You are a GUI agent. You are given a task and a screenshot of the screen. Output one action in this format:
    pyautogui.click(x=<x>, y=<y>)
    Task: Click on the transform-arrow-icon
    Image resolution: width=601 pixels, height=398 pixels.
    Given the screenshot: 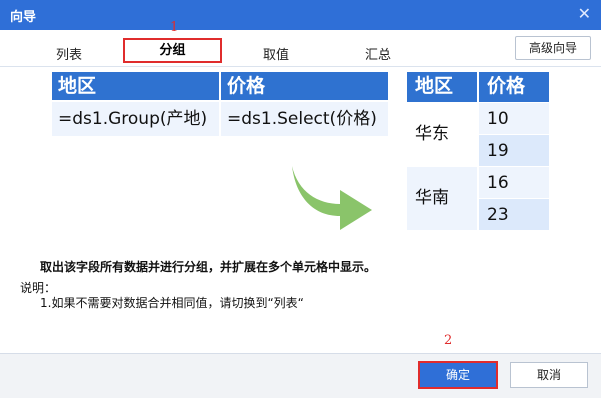 What is the action you would take?
    pyautogui.click(x=332, y=198)
    